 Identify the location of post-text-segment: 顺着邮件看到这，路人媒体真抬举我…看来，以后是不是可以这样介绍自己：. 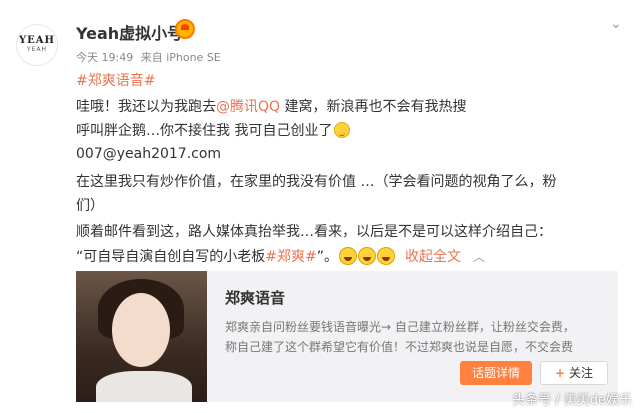
(314, 232).